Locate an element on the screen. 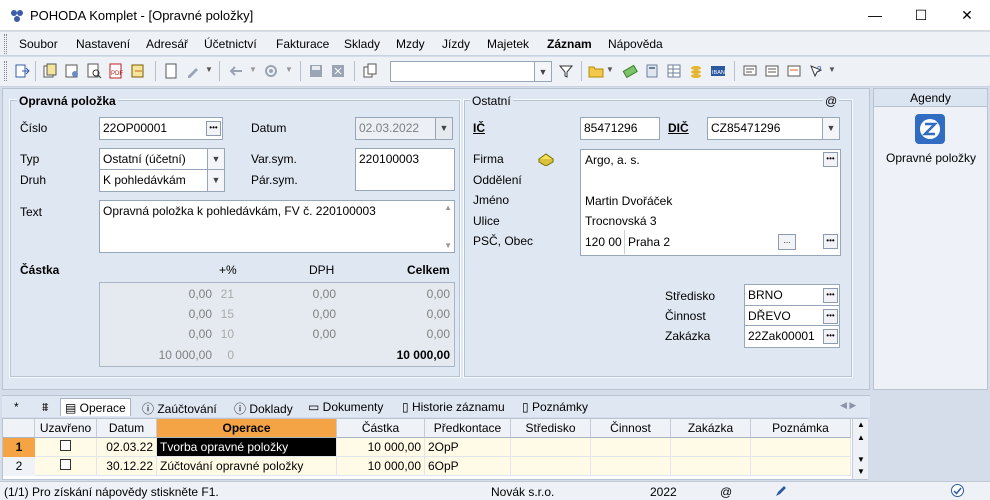  menu-fakturace: Fakturace is located at coordinates (302, 44).